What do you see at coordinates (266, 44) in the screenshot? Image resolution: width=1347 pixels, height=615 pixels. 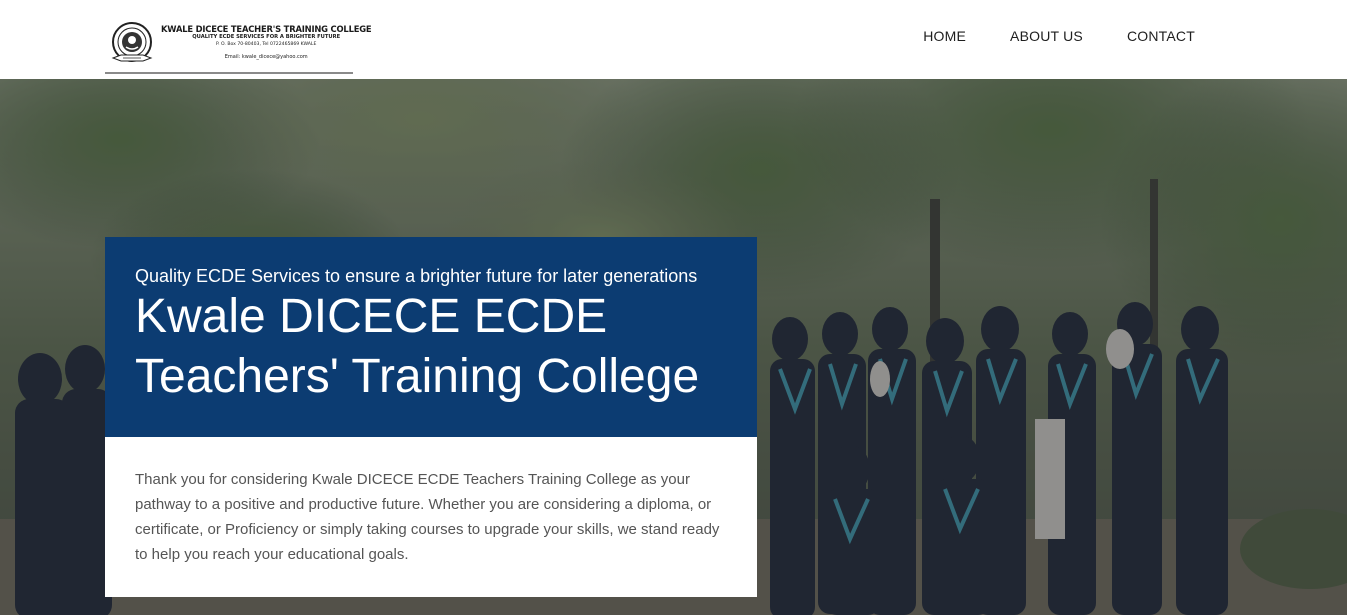 I see `logo-address: P. O. Box 70-80403, Tel 0722465869 KWALE` at bounding box center [266, 44].